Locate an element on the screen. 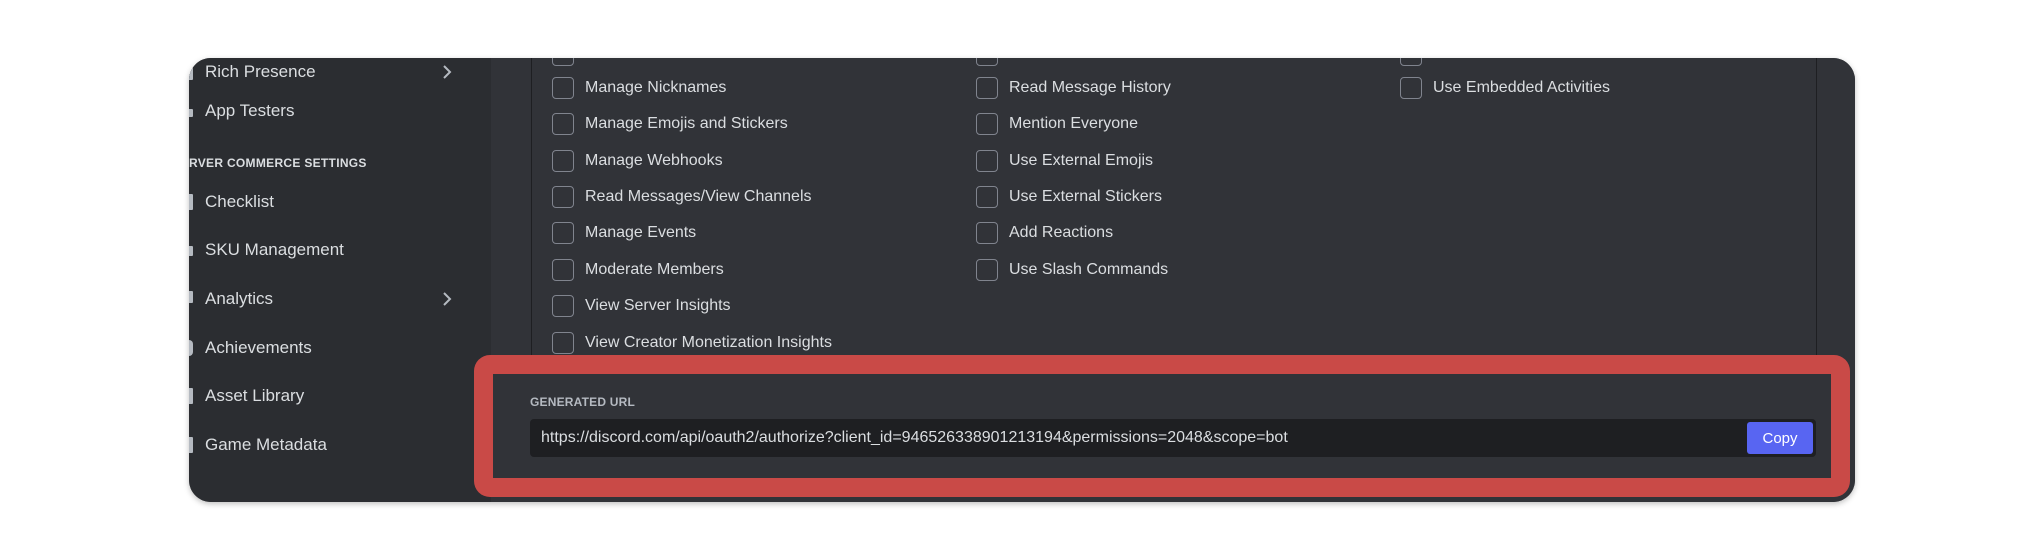 The height and width of the screenshot is (558, 2036). permission-manage-webhooks: Manage Webhooks is located at coordinates (637, 161).